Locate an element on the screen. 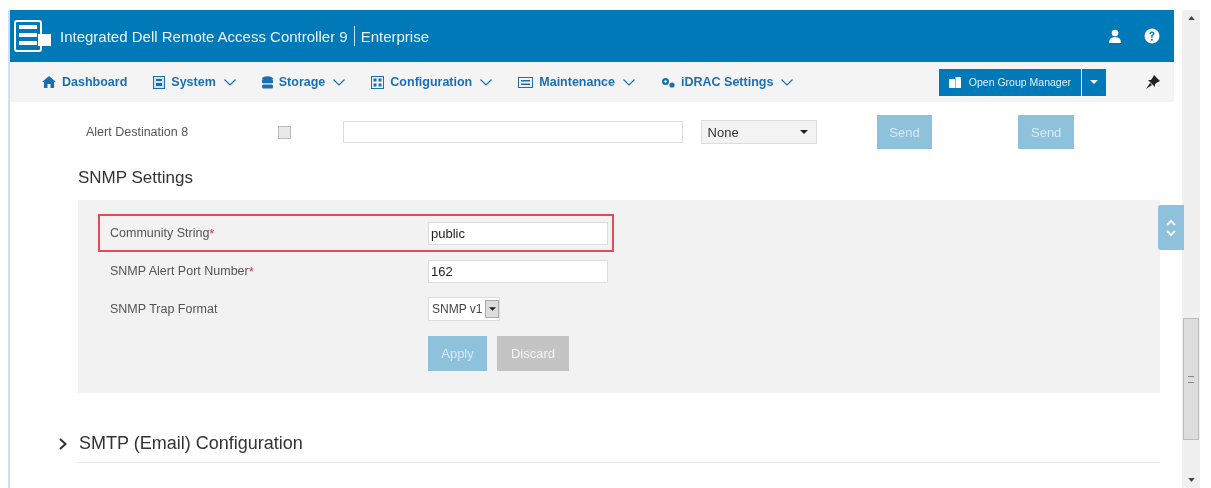  database-icon is located at coordinates (267, 82).